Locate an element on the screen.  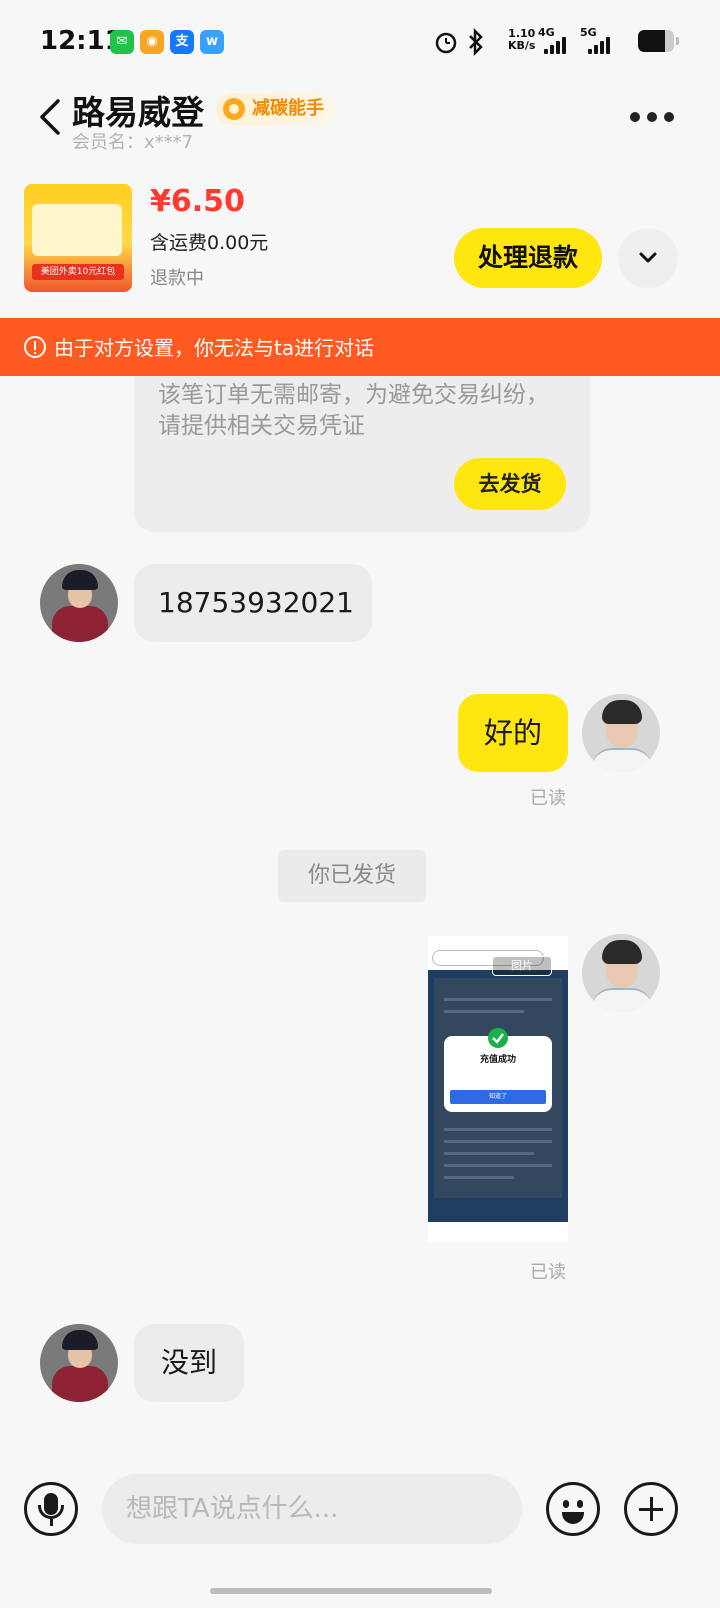
alarm-icon is located at coordinates (446, 43).